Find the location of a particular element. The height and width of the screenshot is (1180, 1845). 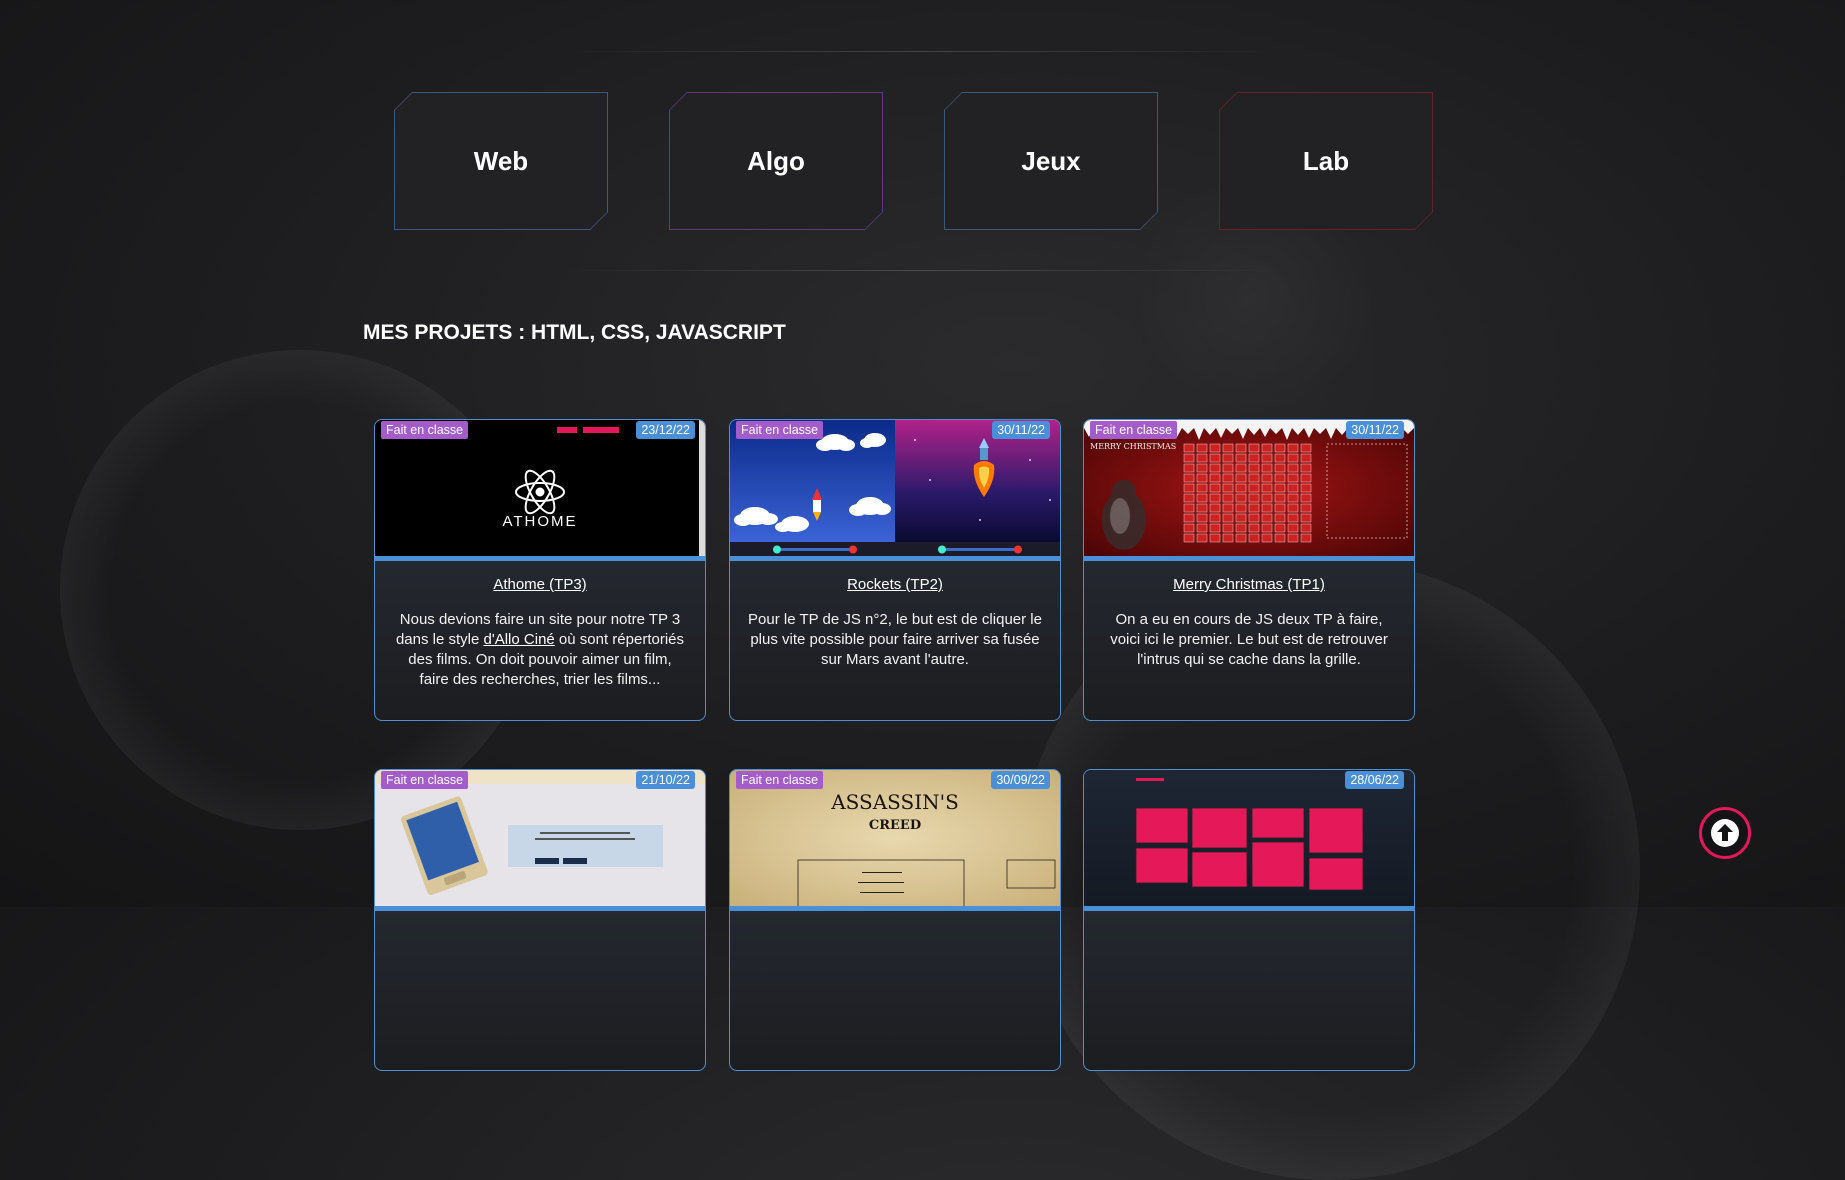

atom-icon is located at coordinates (540, 492).